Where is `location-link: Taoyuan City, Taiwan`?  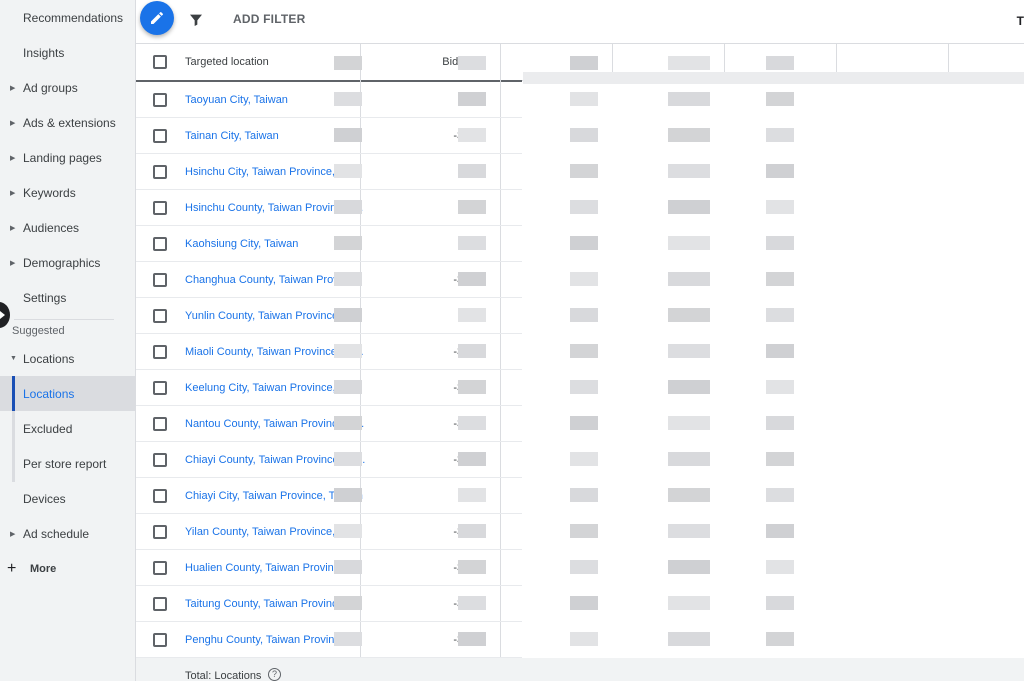
location-link: Taoyuan City, Taiwan is located at coordinates (236, 100).